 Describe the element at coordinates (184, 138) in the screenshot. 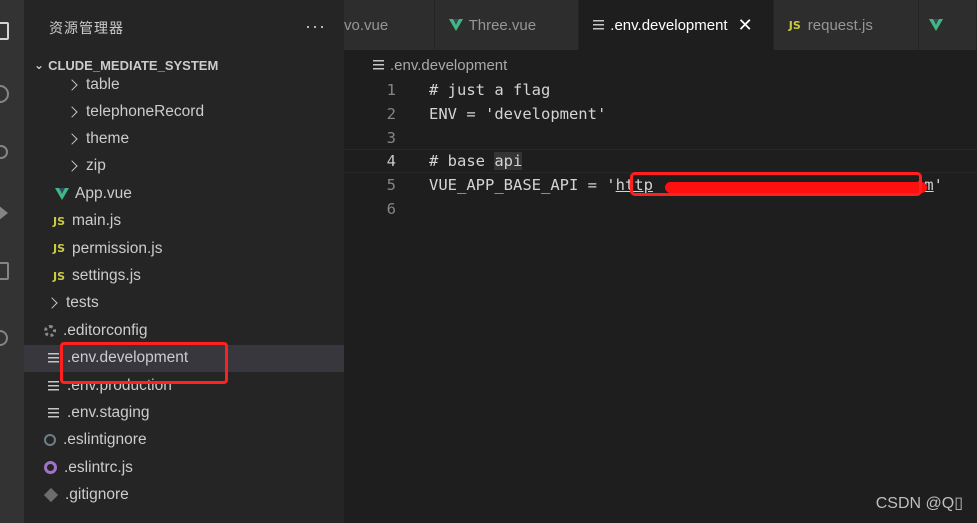

I see `tree-item-theme: theme` at that location.